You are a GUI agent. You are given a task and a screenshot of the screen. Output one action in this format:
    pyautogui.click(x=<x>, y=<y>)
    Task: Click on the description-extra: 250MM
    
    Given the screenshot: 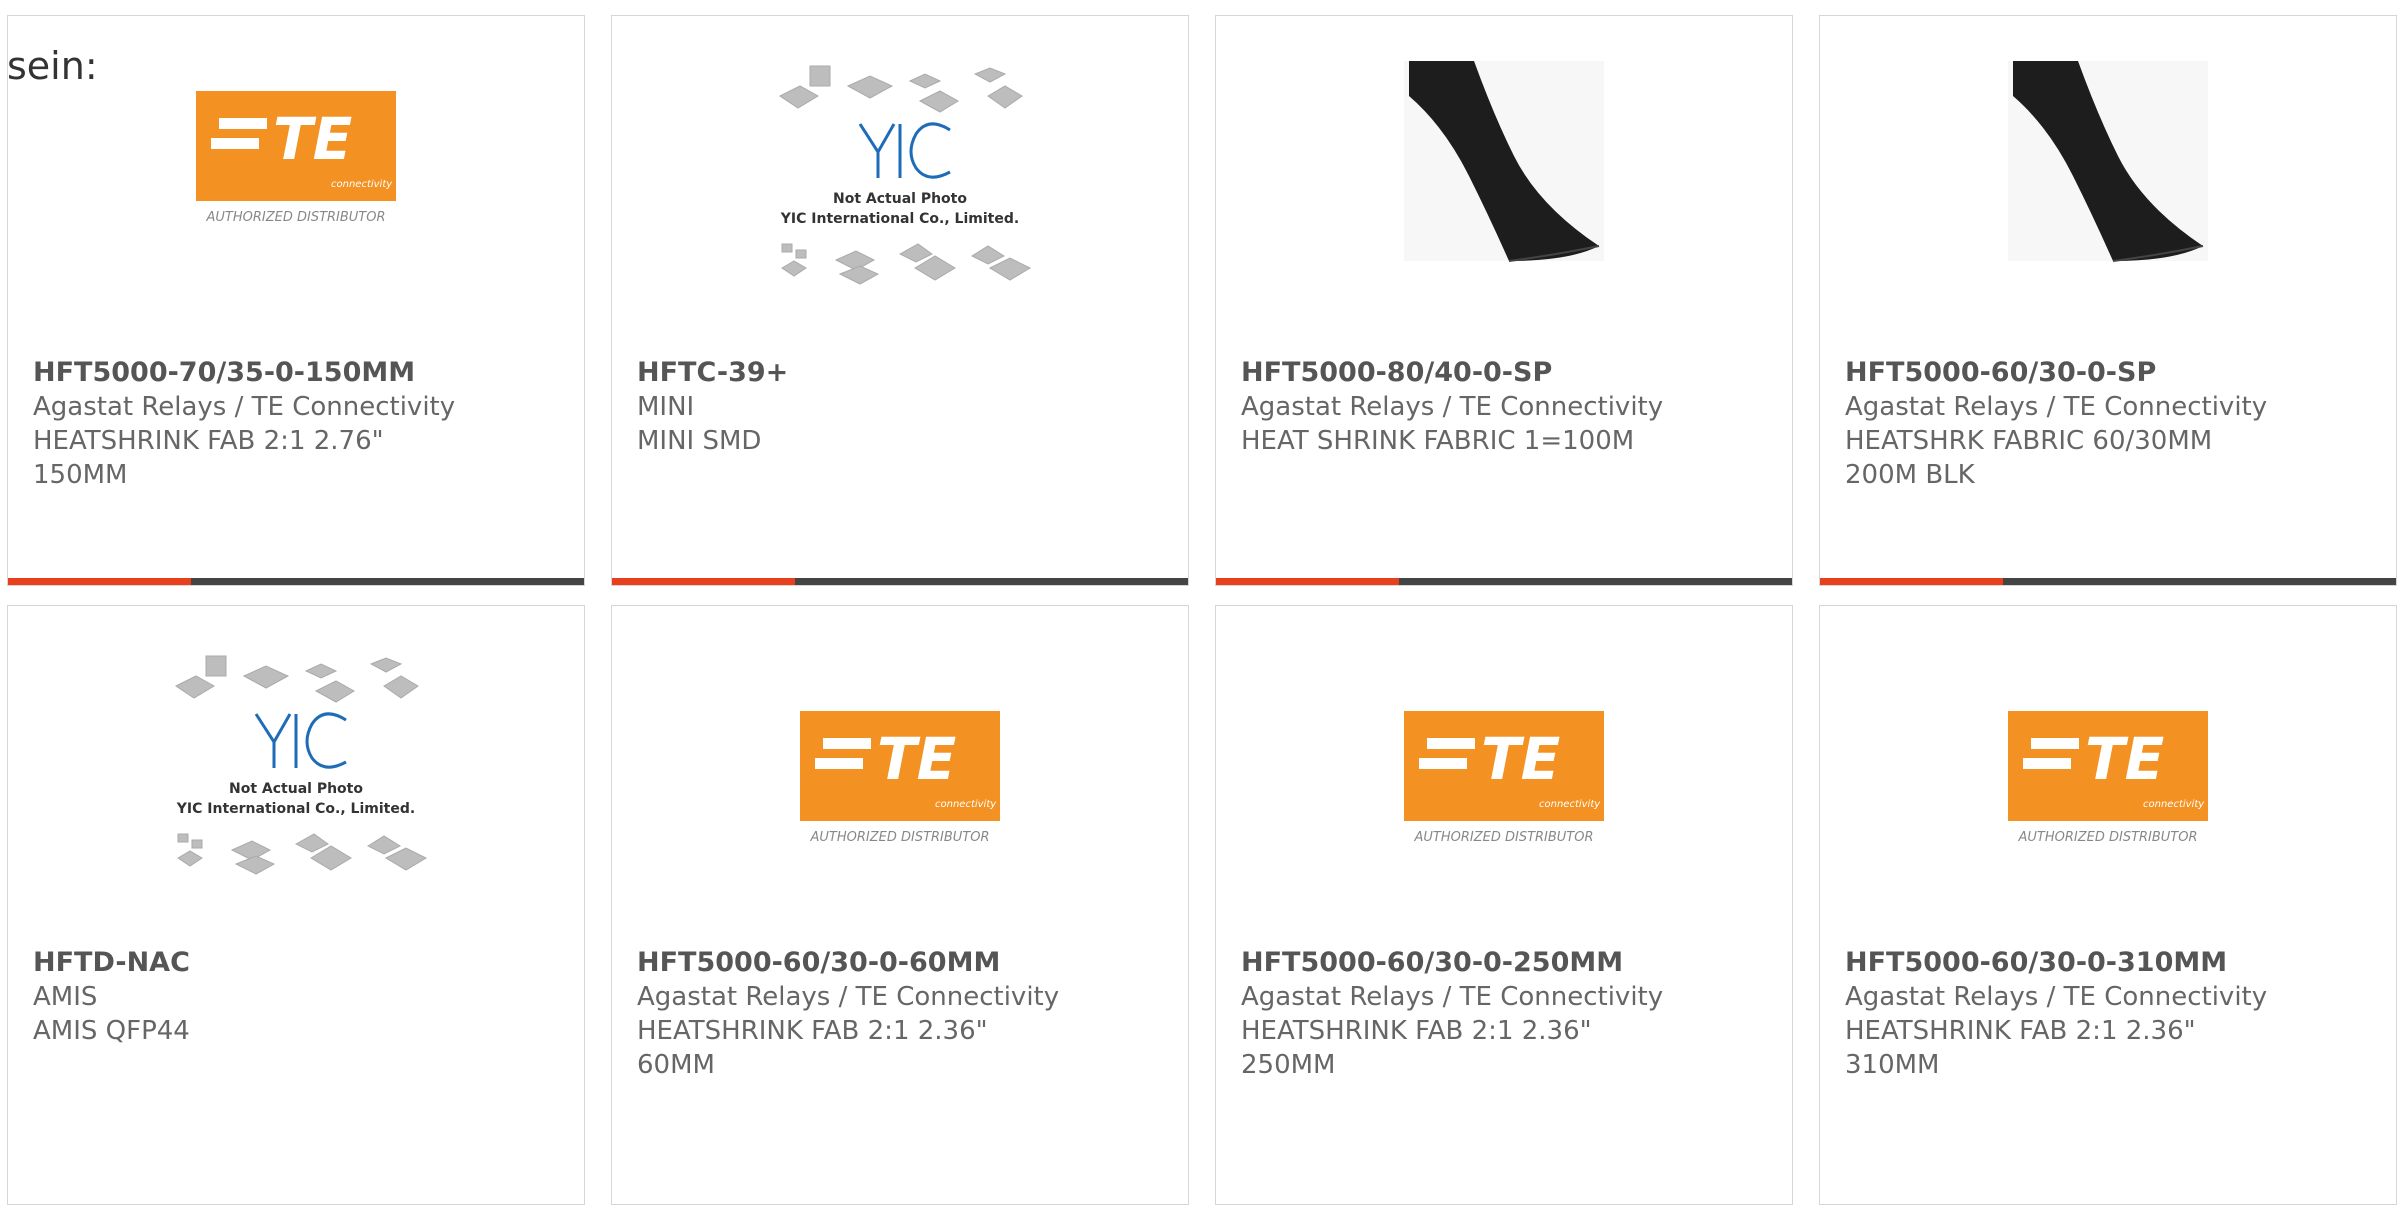 What is the action you would take?
    pyautogui.click(x=1288, y=1065)
    